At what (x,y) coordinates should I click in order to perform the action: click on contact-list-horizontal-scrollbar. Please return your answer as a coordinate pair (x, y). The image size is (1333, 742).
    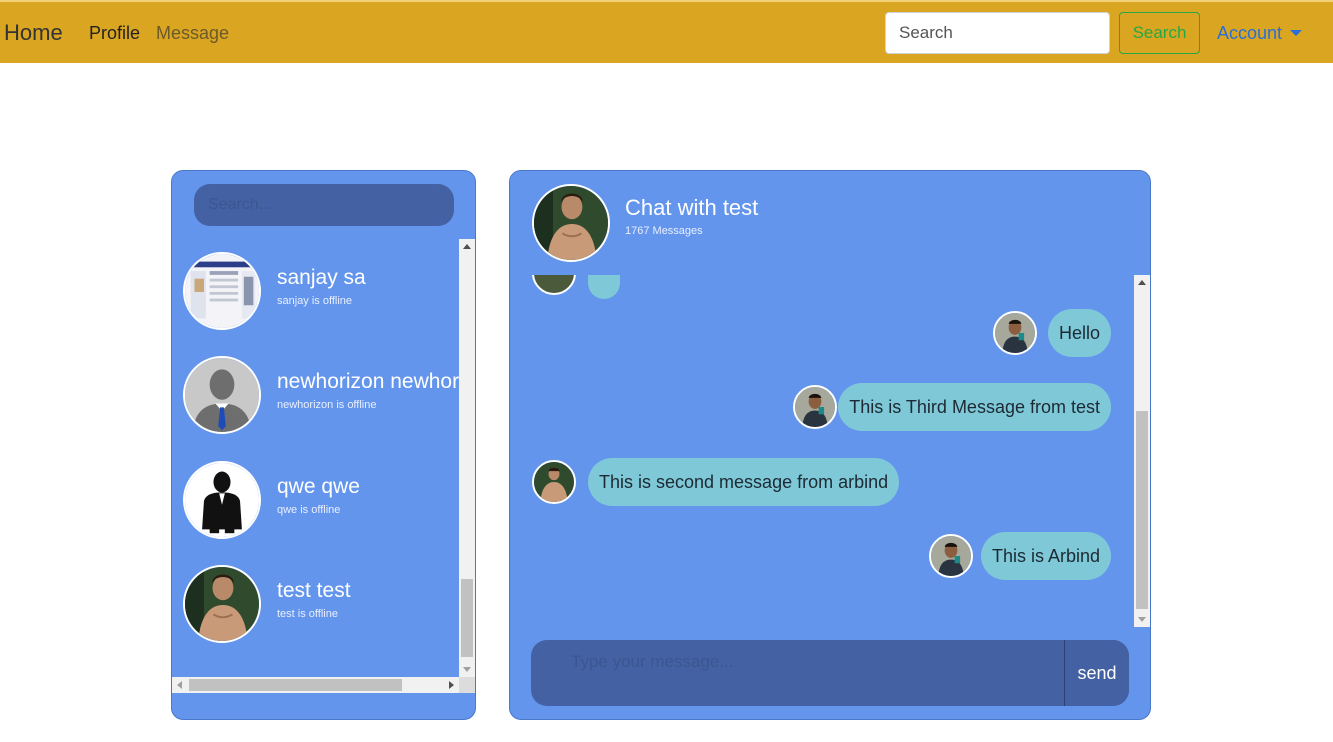
    Looking at the image, I should click on (315, 685).